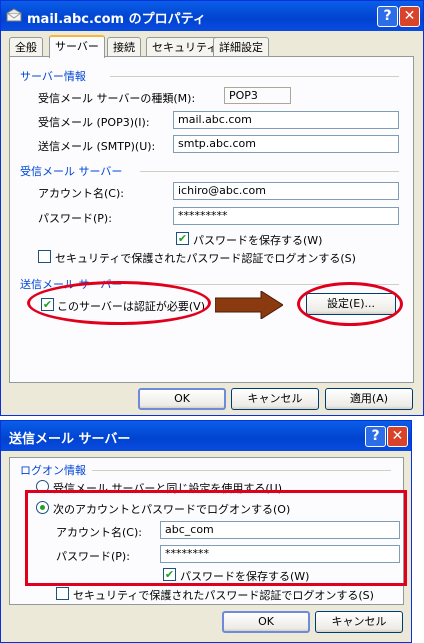 The image size is (424, 643). What do you see at coordinates (81, 193) in the screenshot?
I see `account-label: アカウント名(C):` at bounding box center [81, 193].